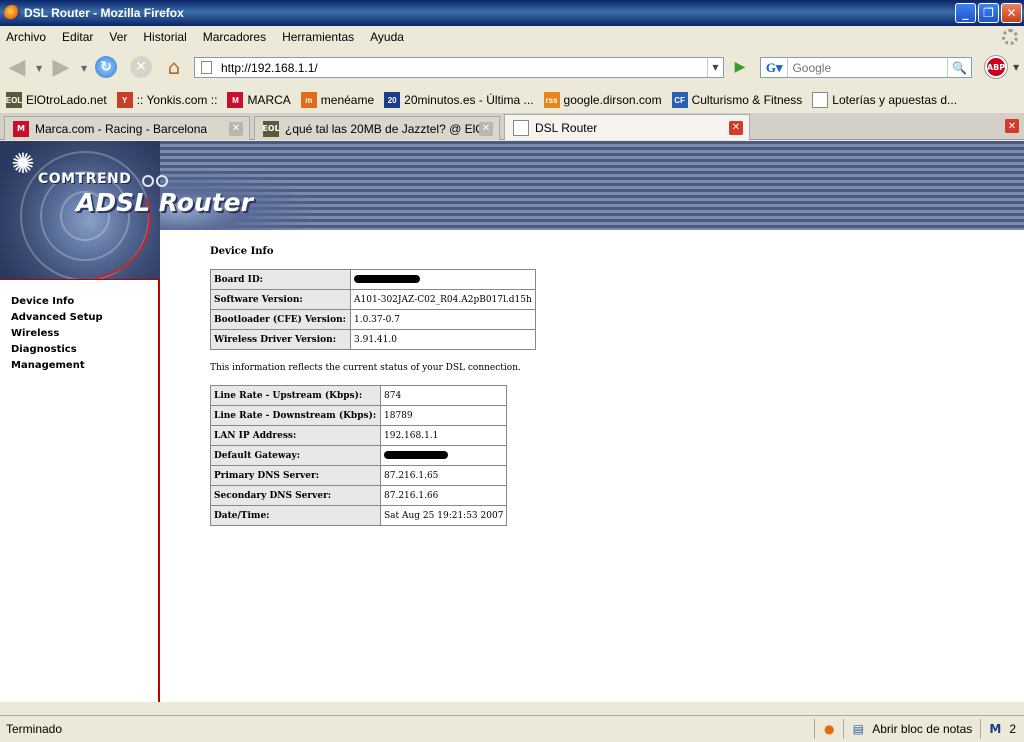 This screenshot has height=742, width=1024. What do you see at coordinates (106, 67) in the screenshot?
I see `reload-icon: ↻` at bounding box center [106, 67].